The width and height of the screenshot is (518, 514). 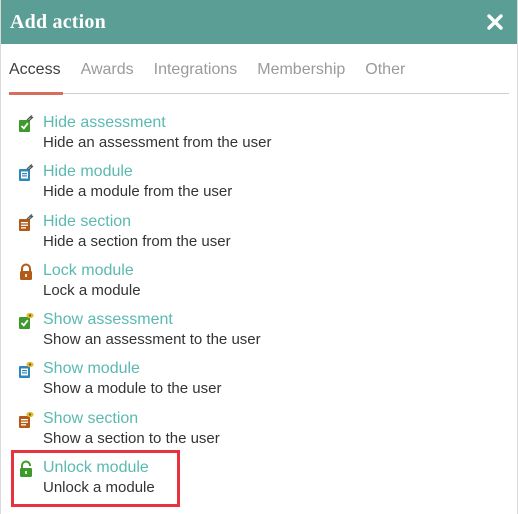 I want to click on dialog-title: Add action, so click(x=58, y=21).